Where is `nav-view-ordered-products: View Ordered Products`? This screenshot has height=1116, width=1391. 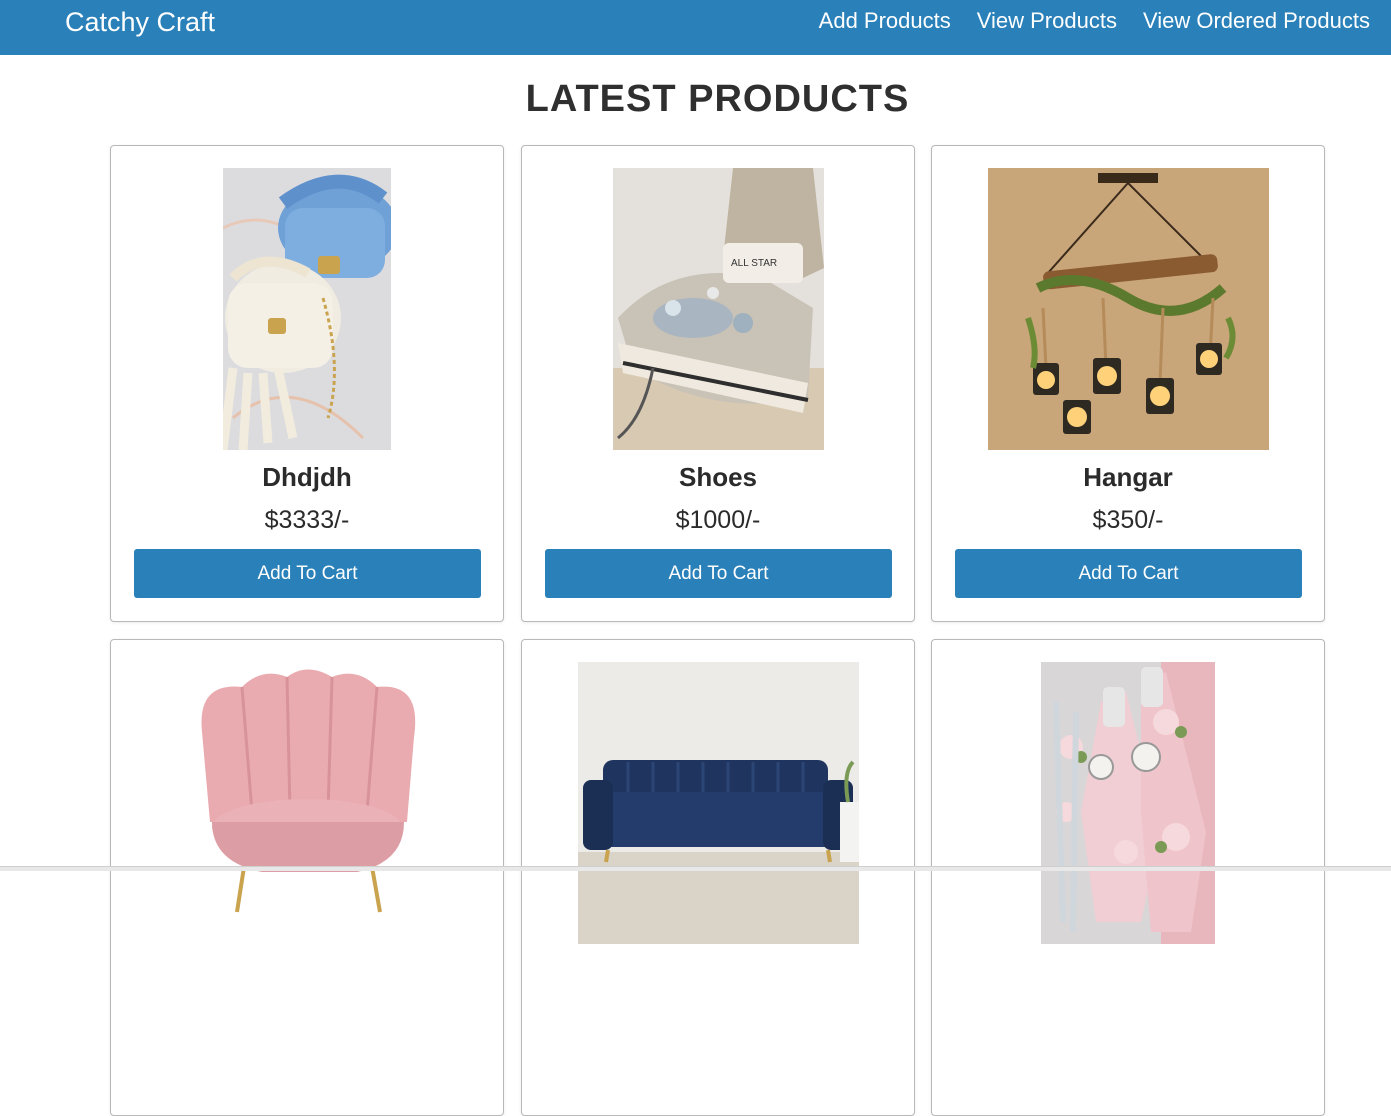 nav-view-ordered-products: View Ordered Products is located at coordinates (1256, 21).